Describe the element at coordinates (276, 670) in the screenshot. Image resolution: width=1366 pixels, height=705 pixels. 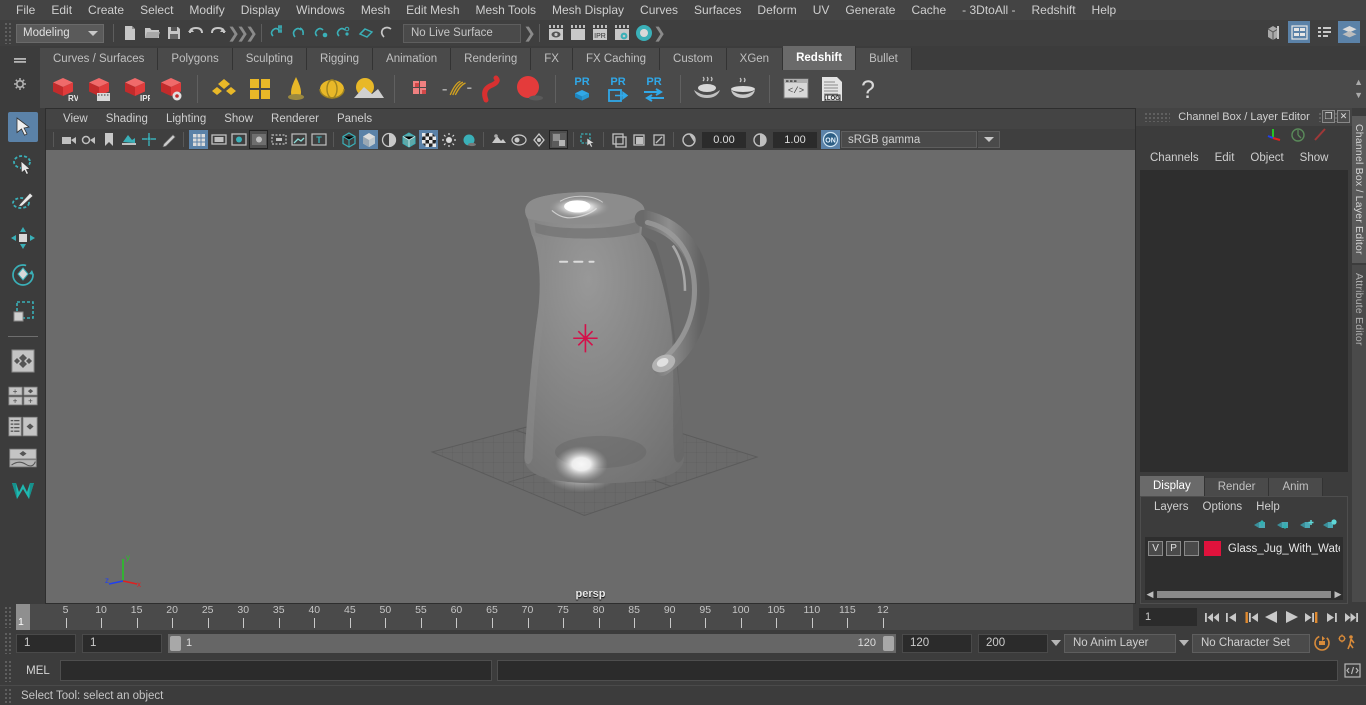
I see `command-input` at that location.